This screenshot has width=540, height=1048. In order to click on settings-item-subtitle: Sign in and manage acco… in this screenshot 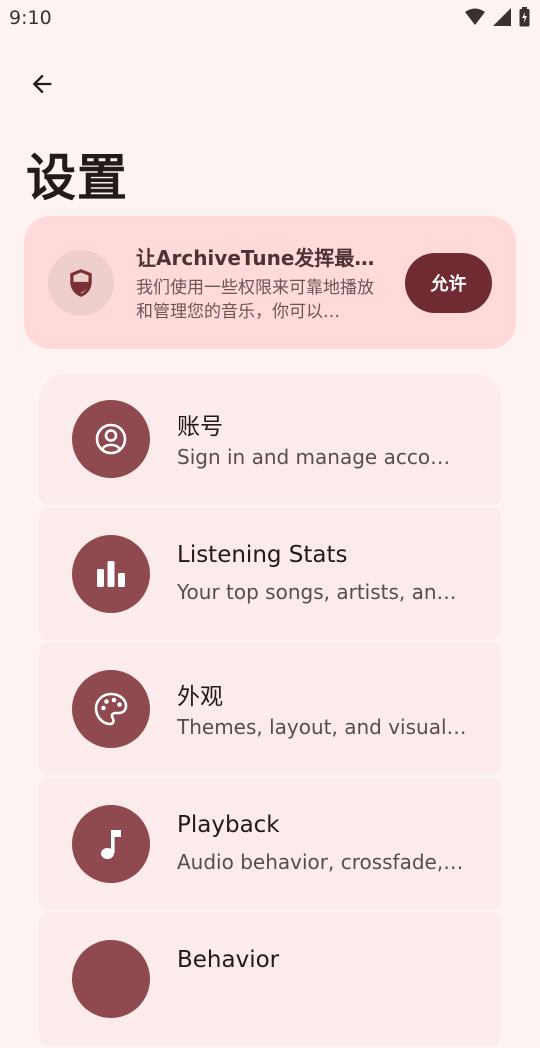, I will do `click(314, 457)`.